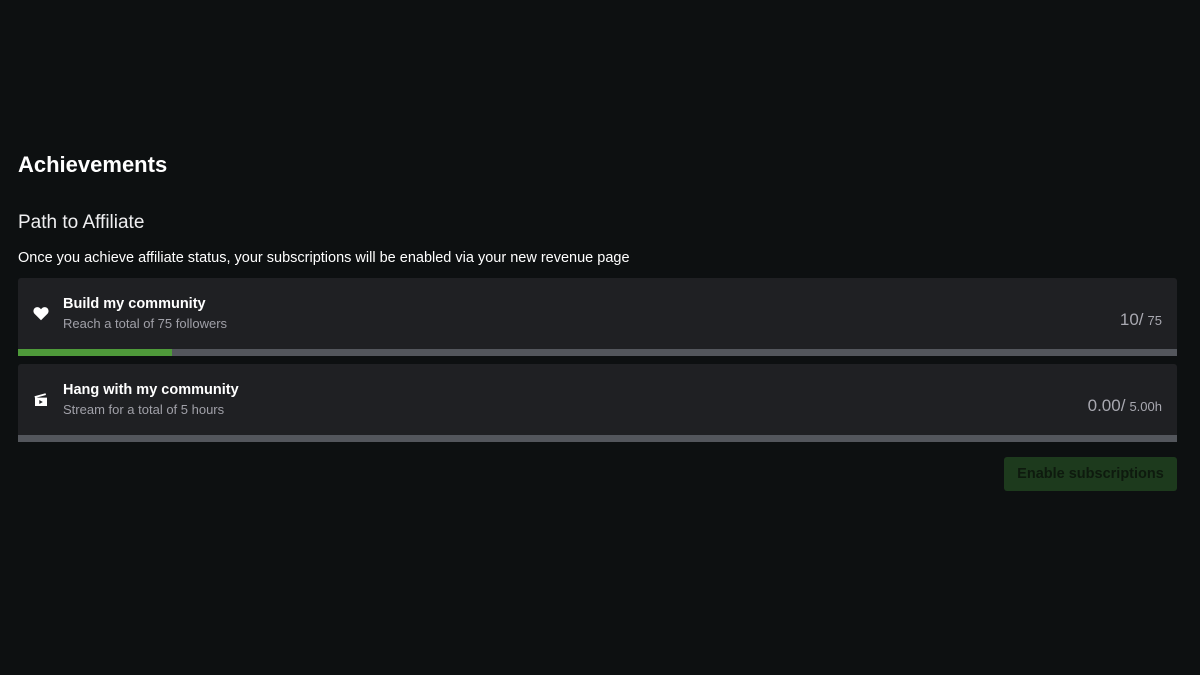  I want to click on achievement-progress-text: 0.00/5.00h, so click(1125, 406).